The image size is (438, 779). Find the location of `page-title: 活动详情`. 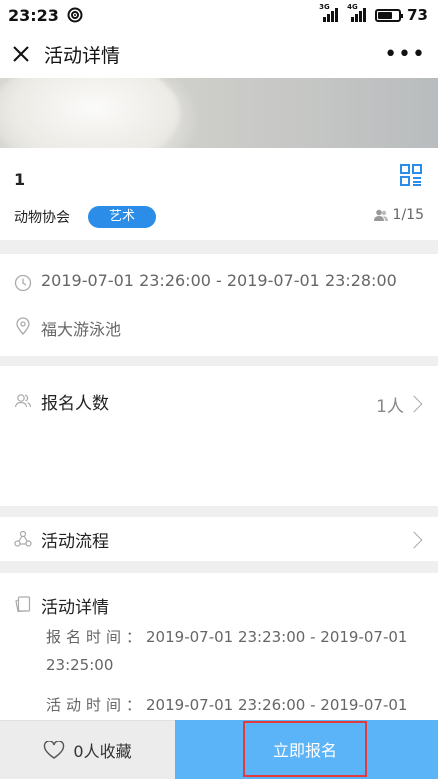

page-title: 活动详情 is located at coordinates (82, 55).